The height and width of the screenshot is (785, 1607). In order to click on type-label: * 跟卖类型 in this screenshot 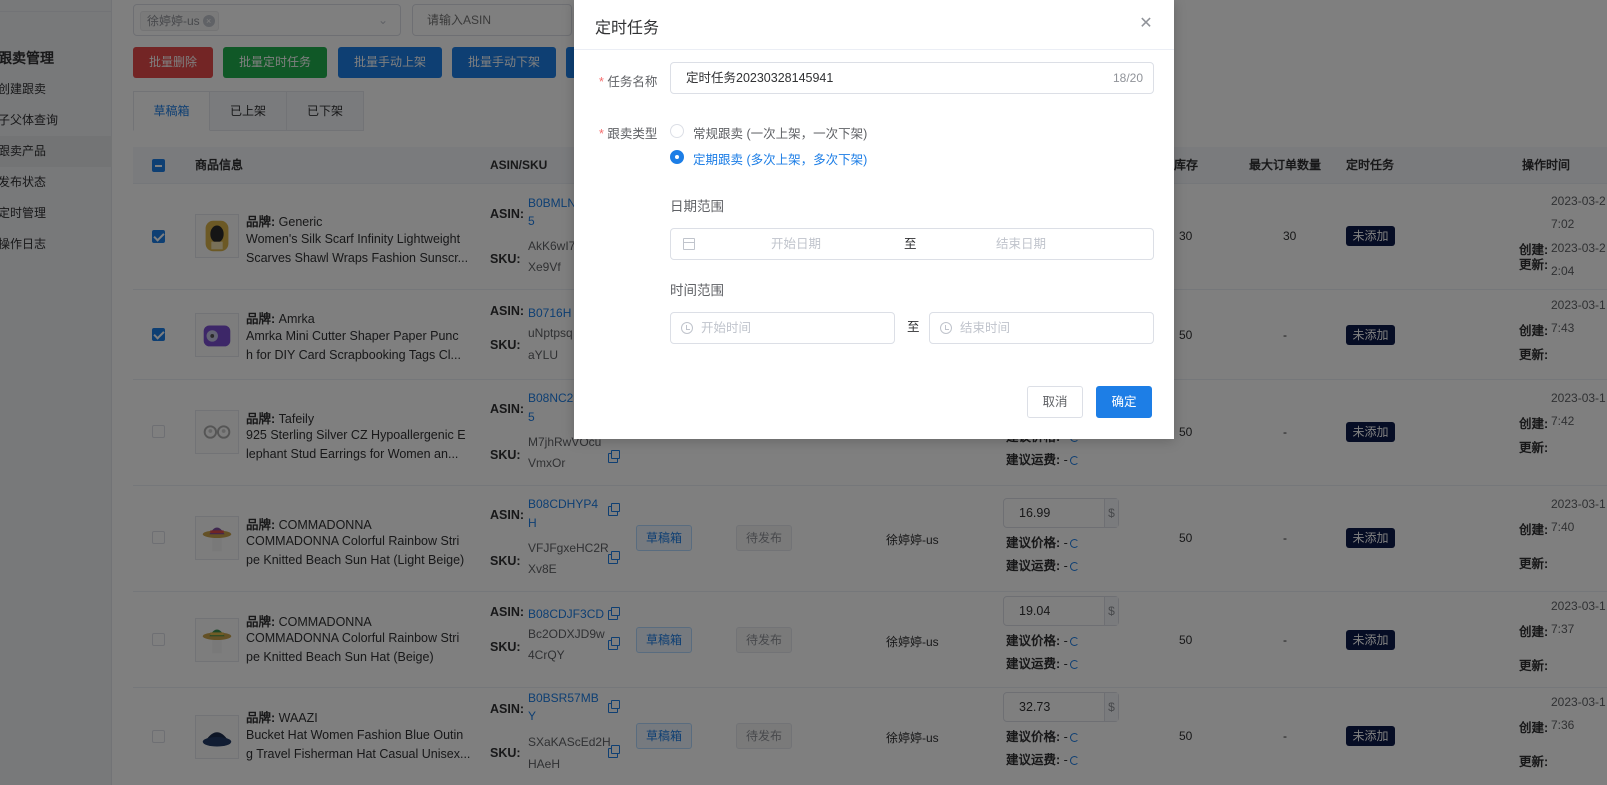, I will do `click(628, 134)`.